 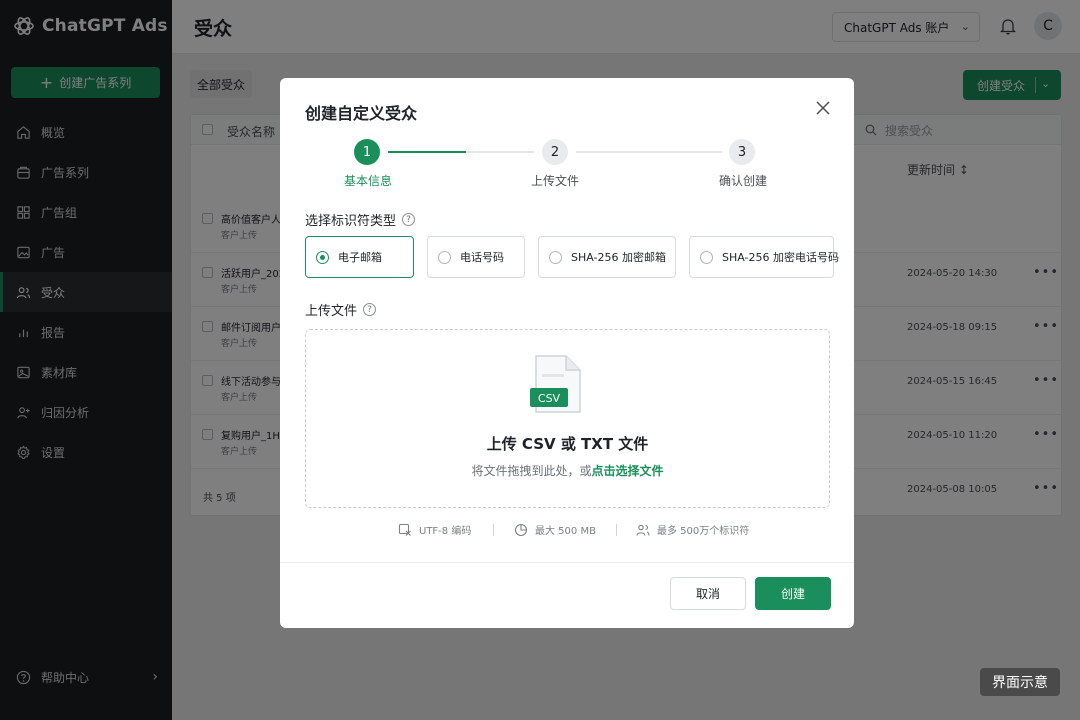 What do you see at coordinates (643, 530) in the screenshot?
I see `users-icon` at bounding box center [643, 530].